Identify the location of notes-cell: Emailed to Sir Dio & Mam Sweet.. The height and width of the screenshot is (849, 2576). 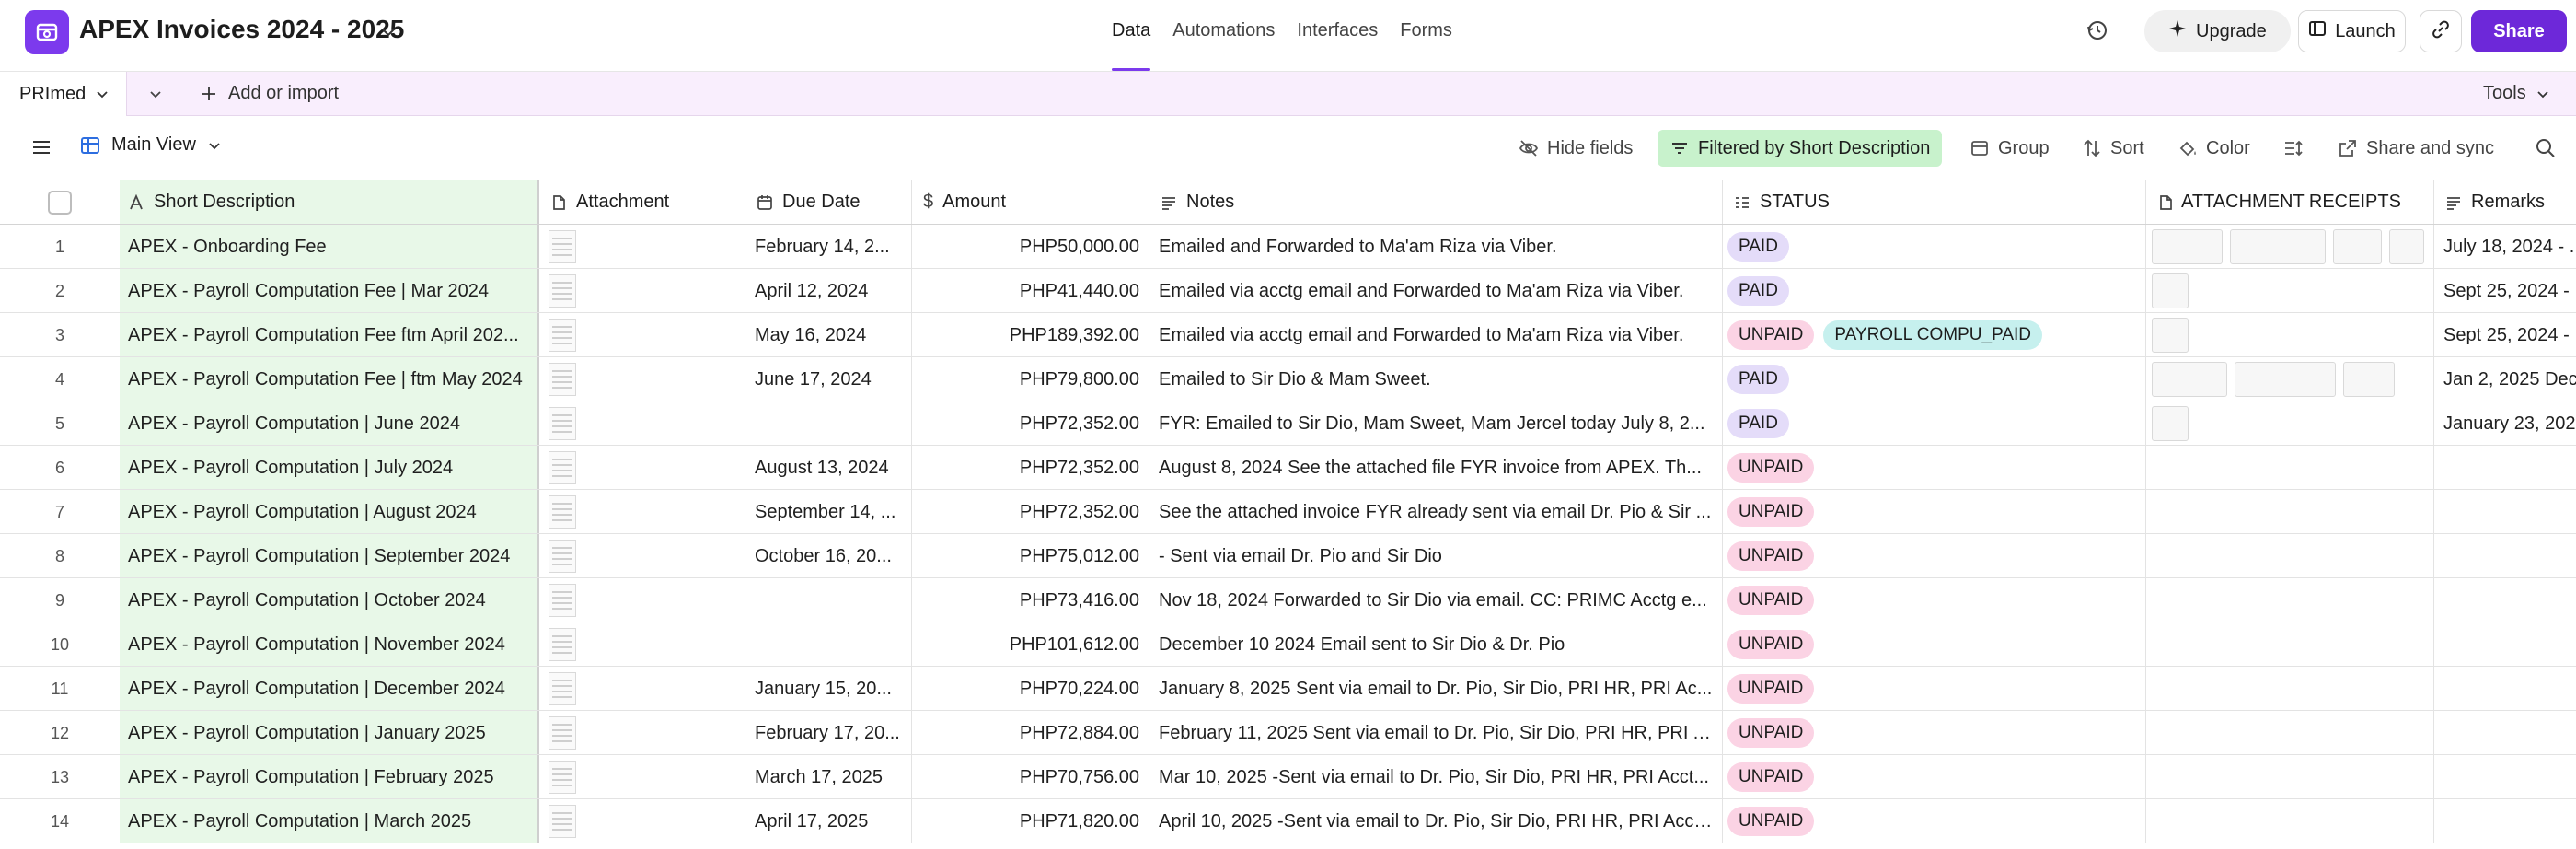
(1436, 379).